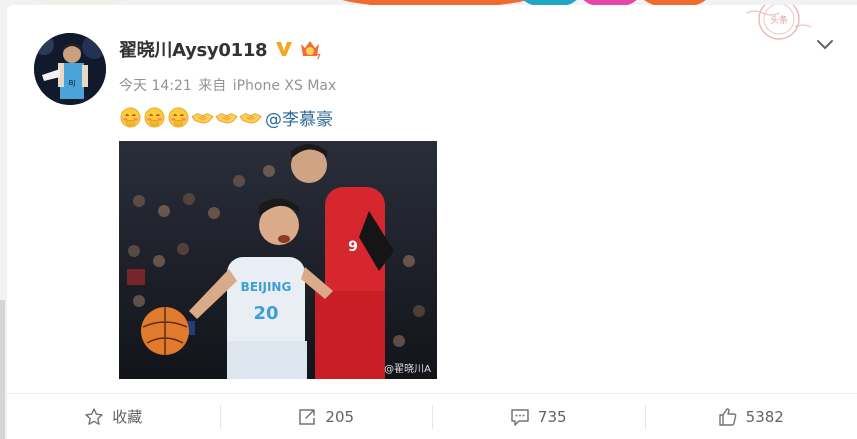  I want to click on chevron-down-icon, so click(825, 44).